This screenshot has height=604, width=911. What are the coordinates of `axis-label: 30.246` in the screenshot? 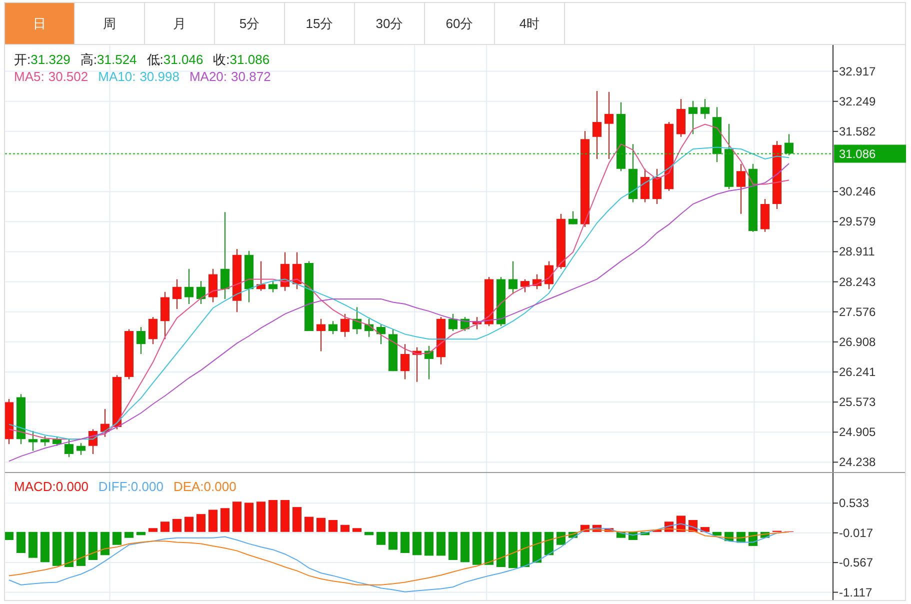 It's located at (857, 191).